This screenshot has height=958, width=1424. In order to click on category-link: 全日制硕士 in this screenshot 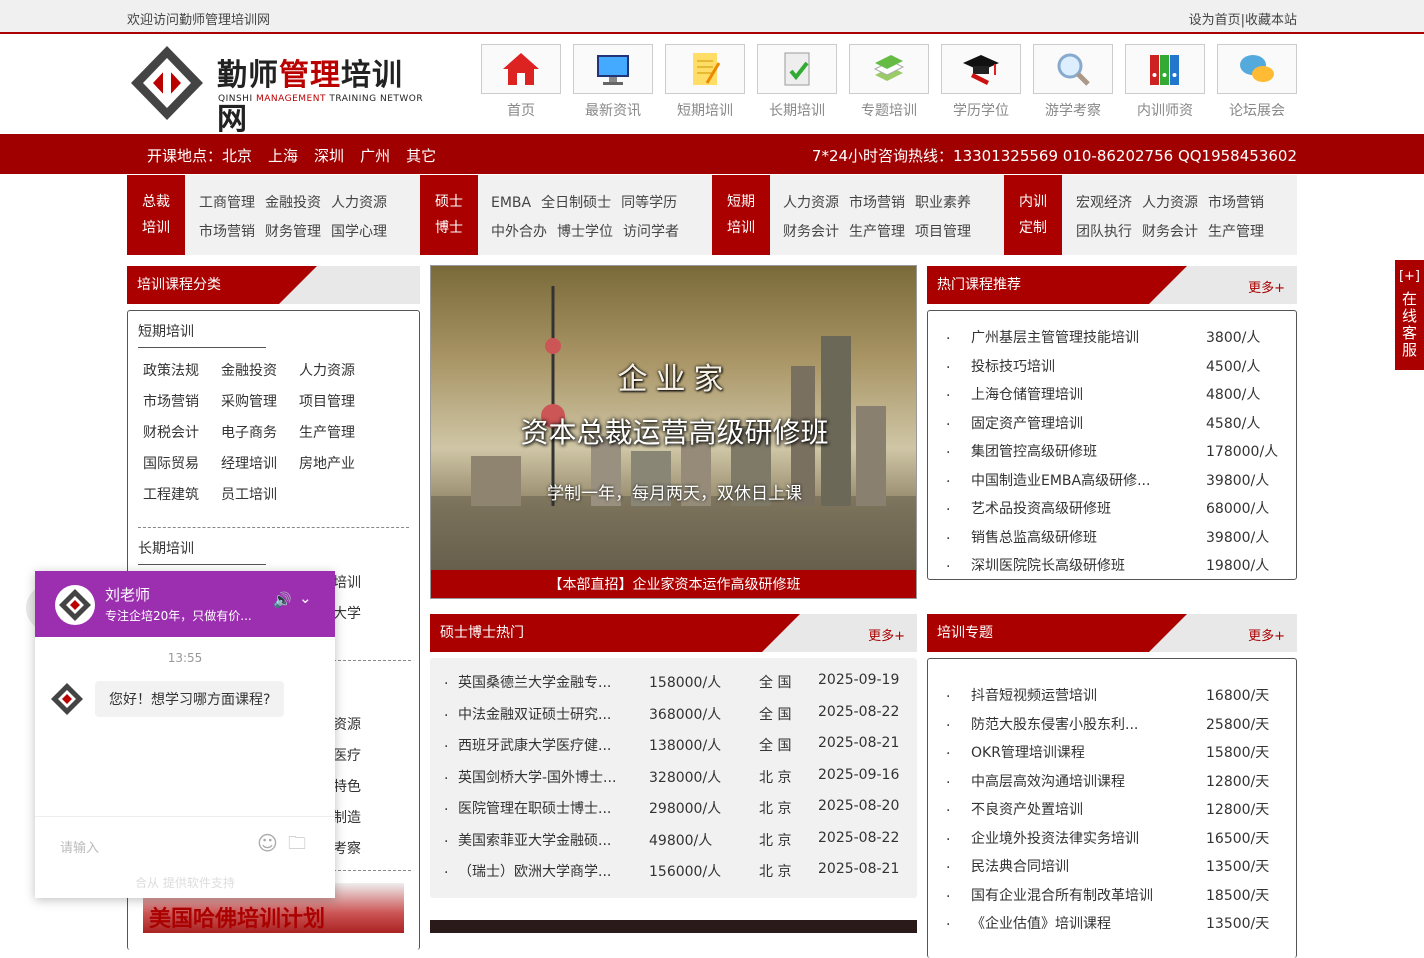, I will do `click(576, 203)`.